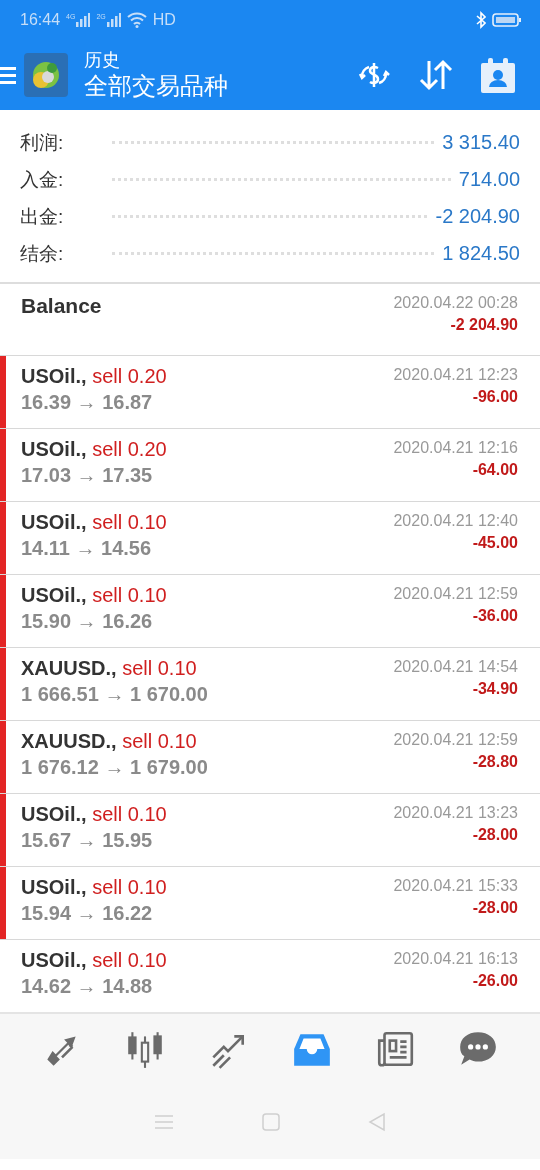 This screenshot has height=1170, width=540. I want to click on deal-prices: 15.94 → 16.22, so click(87, 913).